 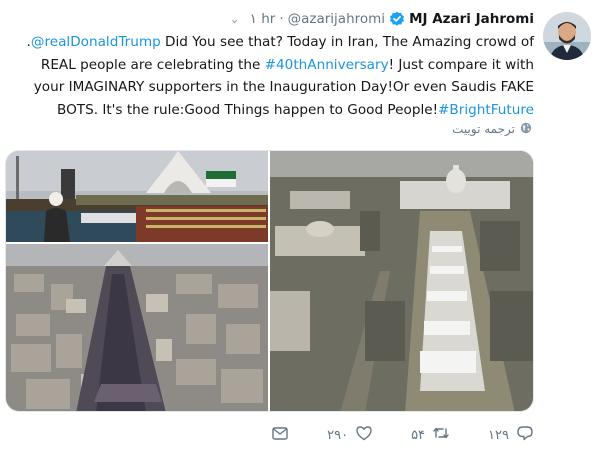 I want to click on chevron-down-icon: ⌄, so click(x=235, y=19).